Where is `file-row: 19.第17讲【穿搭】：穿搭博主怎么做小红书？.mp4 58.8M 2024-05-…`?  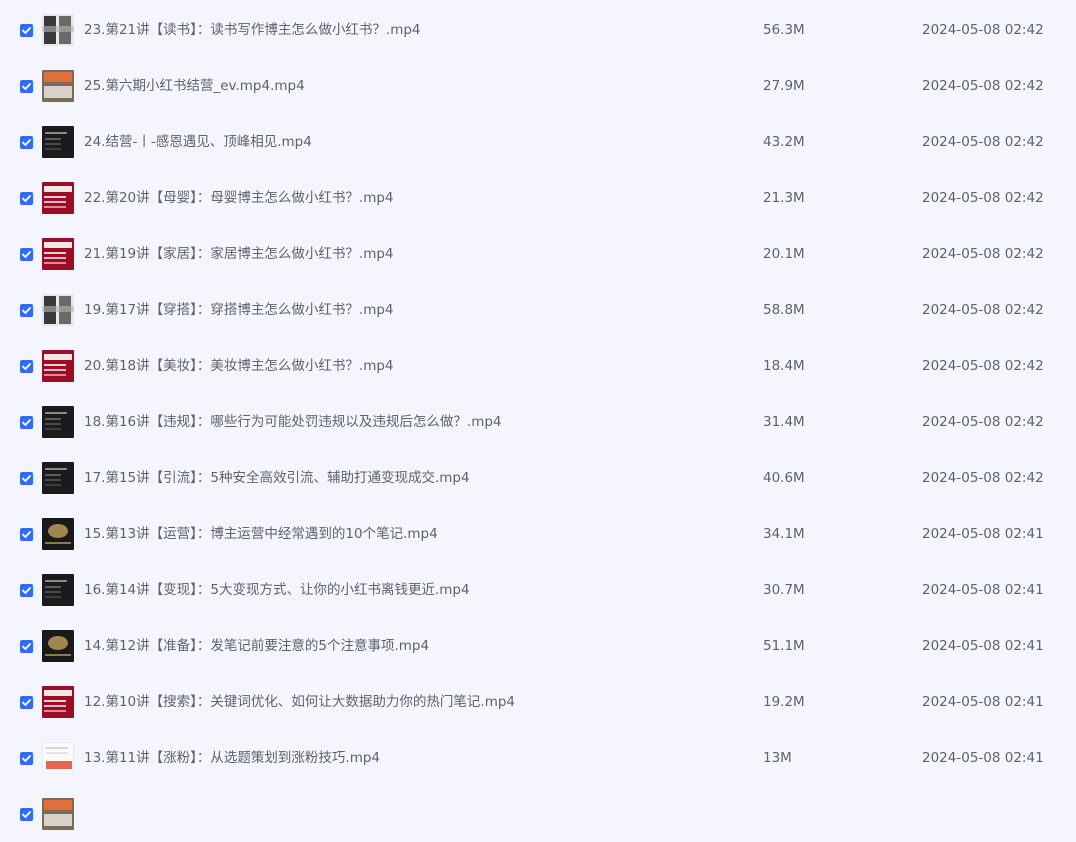
file-row: 19.第17讲【穿搭】：穿搭博主怎么做小红书？.mp4 58.8M 2024-05-… is located at coordinates (538, 310).